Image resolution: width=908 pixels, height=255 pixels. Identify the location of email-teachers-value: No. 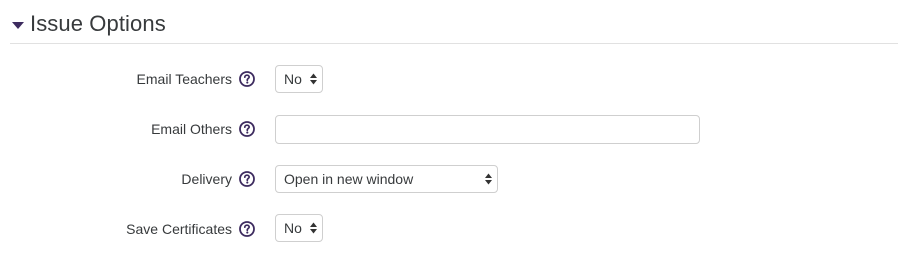
(293, 79).